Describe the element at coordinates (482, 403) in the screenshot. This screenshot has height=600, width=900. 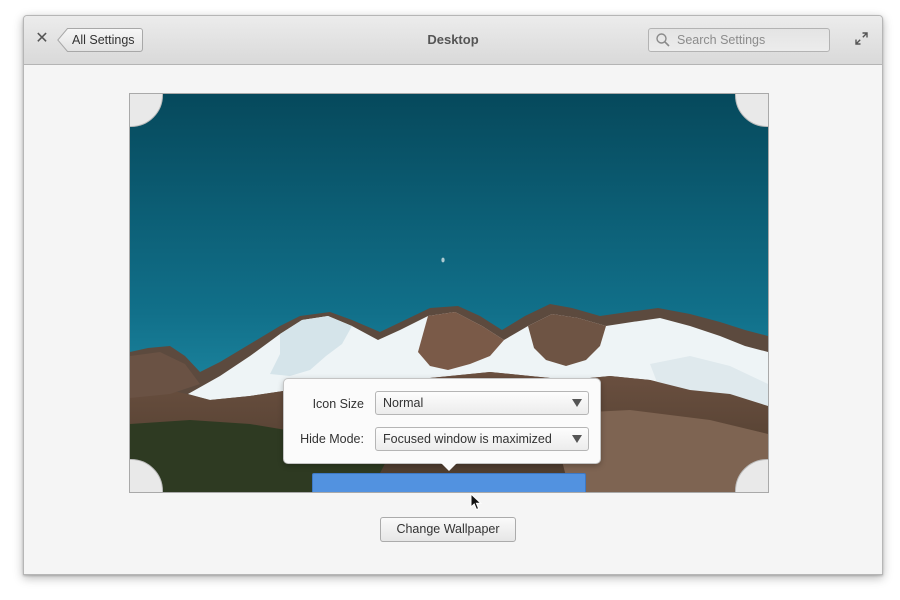
I see `icon-size-dropdown: Normal` at that location.